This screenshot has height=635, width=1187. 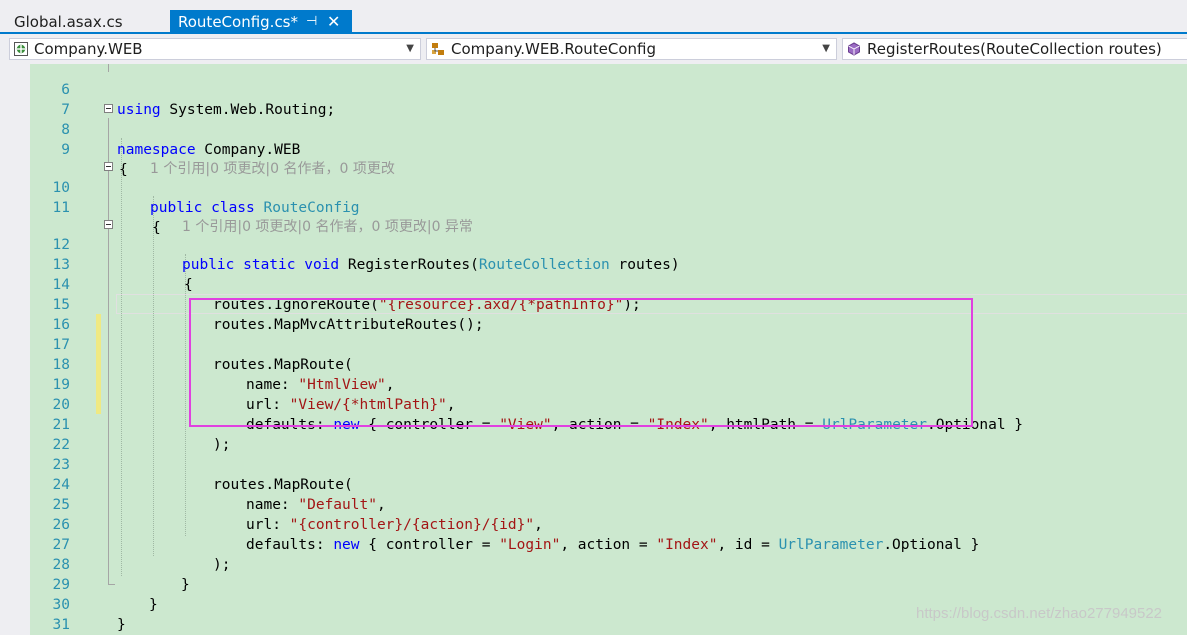 What do you see at coordinates (593, 216) in the screenshot?
I see `codelens: 1 个引用|0 项更改|0 名作者，0 项更改|0 异常` at bounding box center [593, 216].